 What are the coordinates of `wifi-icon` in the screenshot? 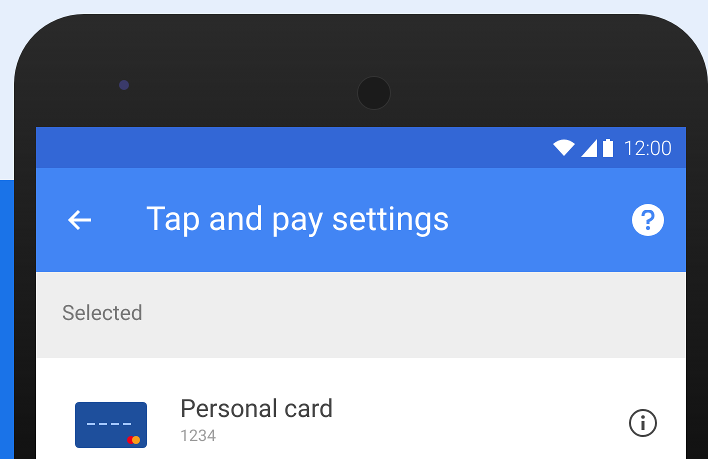 It's located at (564, 147).